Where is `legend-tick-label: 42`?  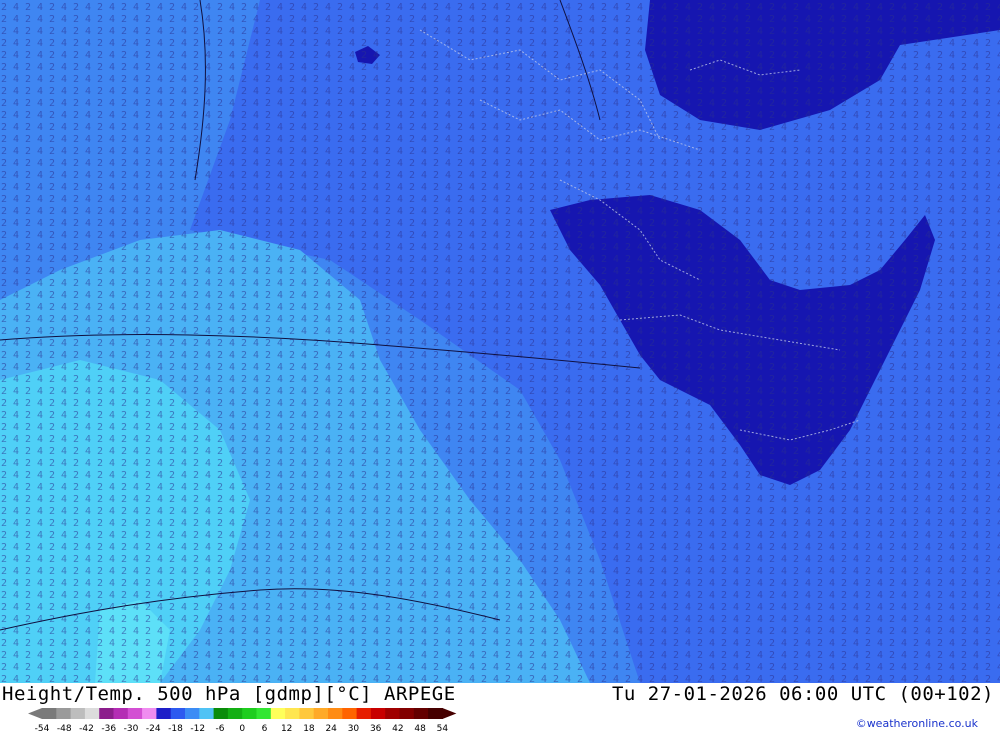 legend-tick-label: 42 is located at coordinates (397, 728).